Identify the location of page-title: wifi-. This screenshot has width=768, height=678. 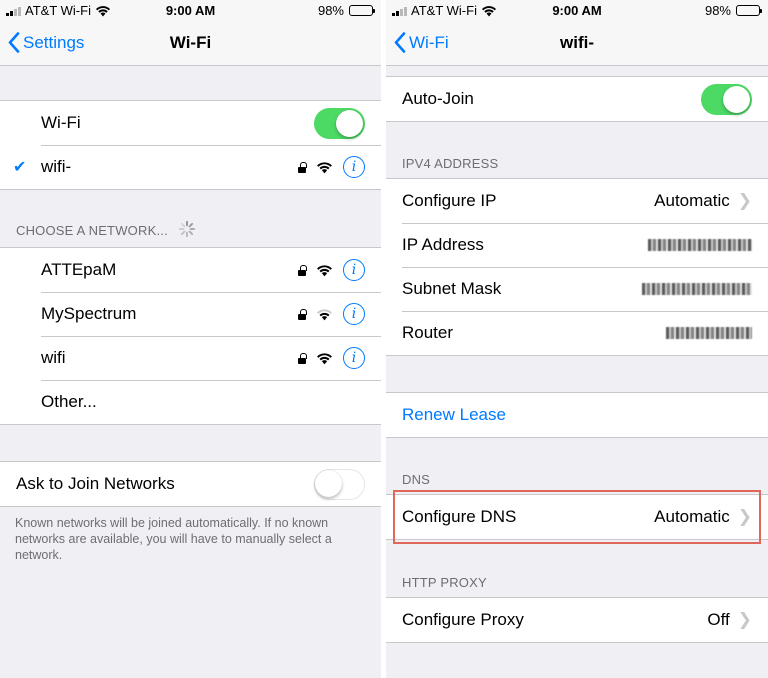
(577, 42).